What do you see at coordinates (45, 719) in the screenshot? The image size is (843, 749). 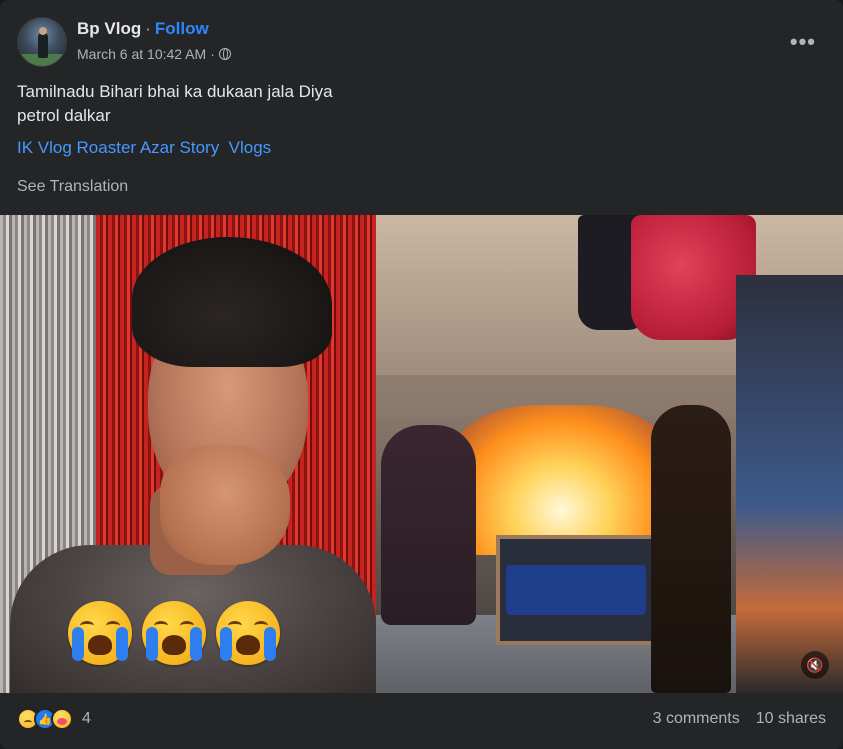 I see `reaction-icons: 👍` at bounding box center [45, 719].